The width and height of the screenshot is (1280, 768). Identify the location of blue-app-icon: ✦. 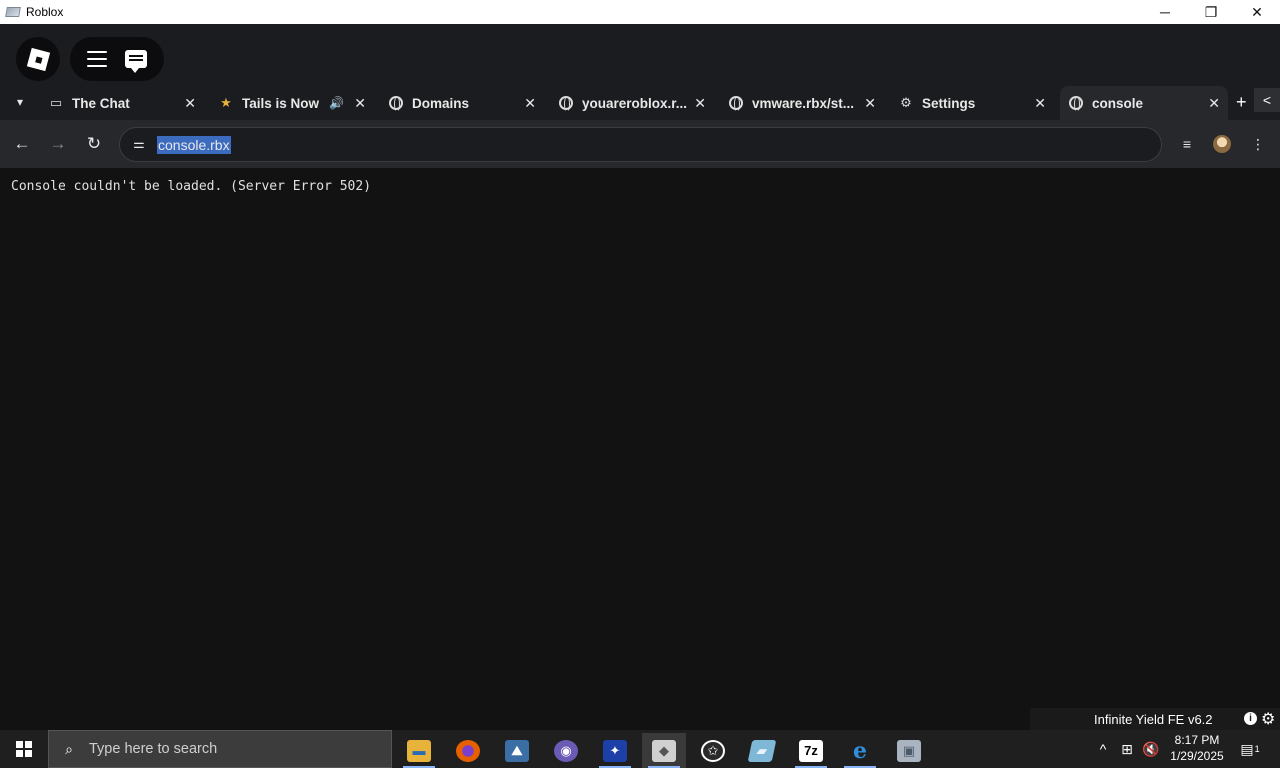
(615, 750).